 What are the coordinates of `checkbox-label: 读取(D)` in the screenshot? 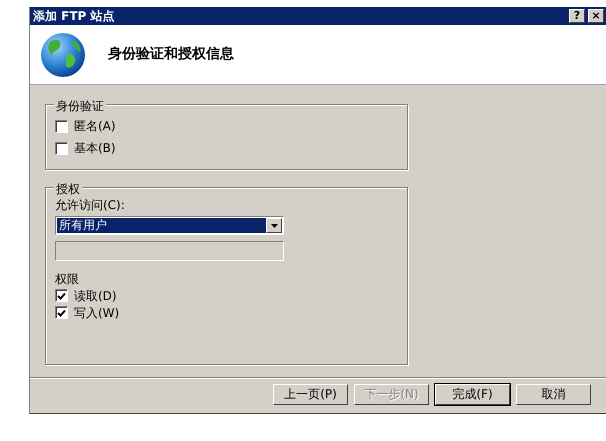 It's located at (95, 296).